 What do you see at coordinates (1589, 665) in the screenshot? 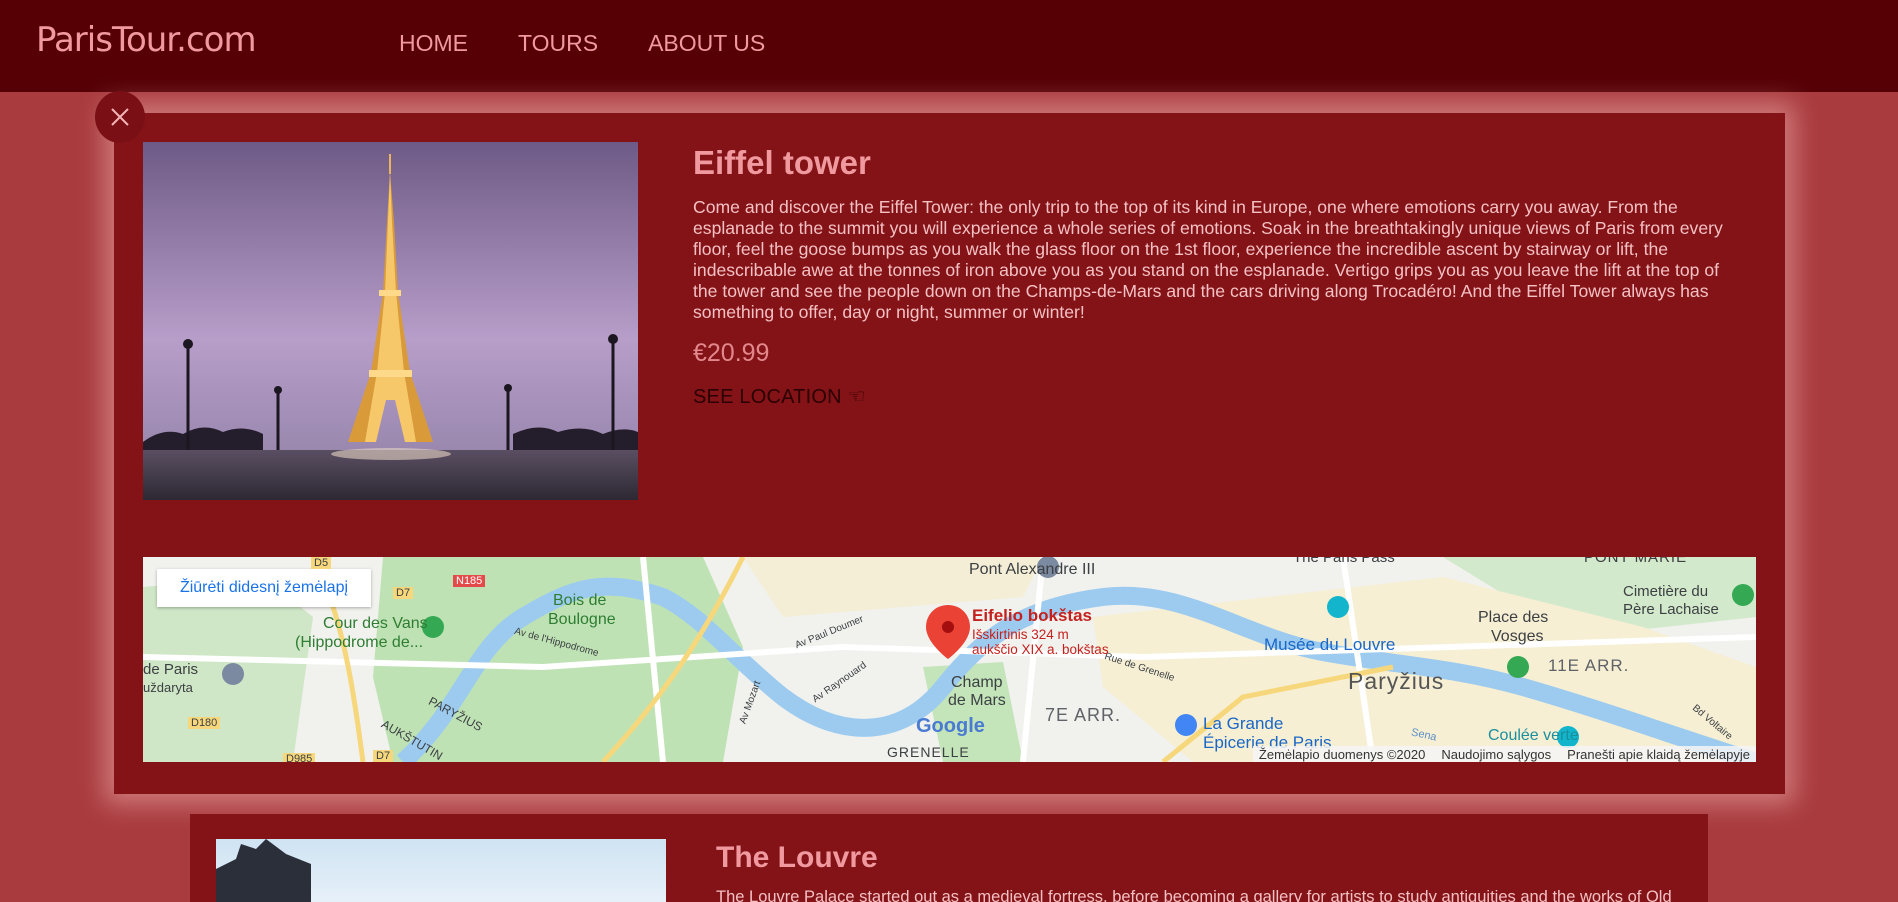
I see `map-label: 11E ARR.` at bounding box center [1589, 665].